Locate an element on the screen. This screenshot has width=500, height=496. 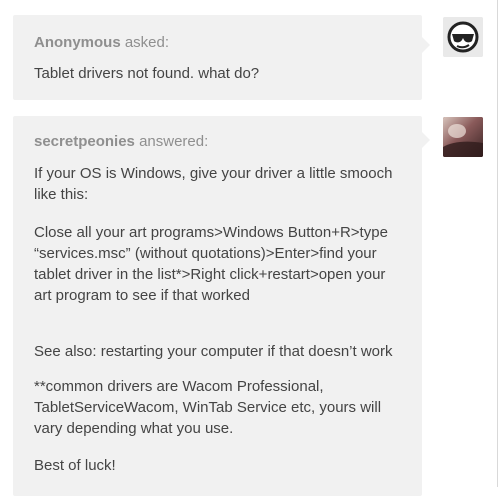
answered-label: answered: is located at coordinates (174, 141).